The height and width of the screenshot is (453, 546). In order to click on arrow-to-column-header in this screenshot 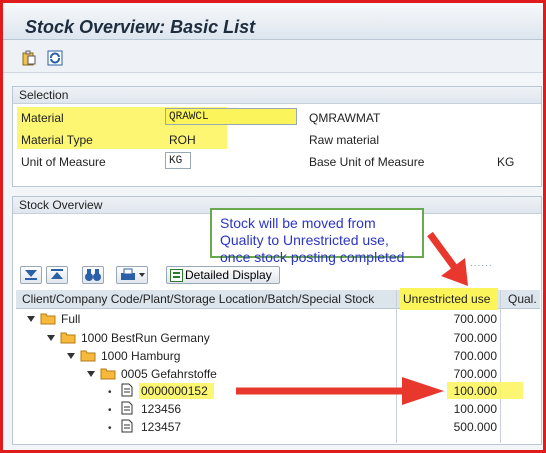, I will do `click(442, 251)`.